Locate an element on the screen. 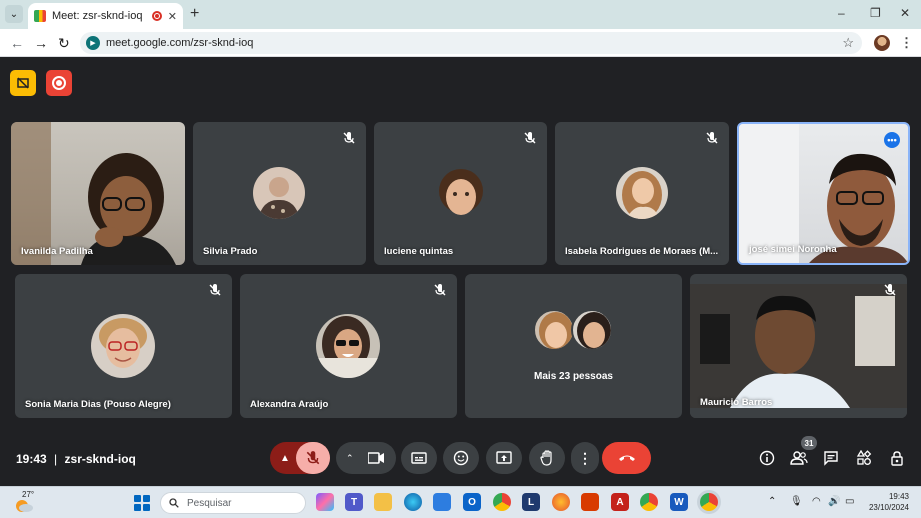  browser-tab-meet: Meet: zsr-sknd-ioq ✕ is located at coordinates (105, 16).